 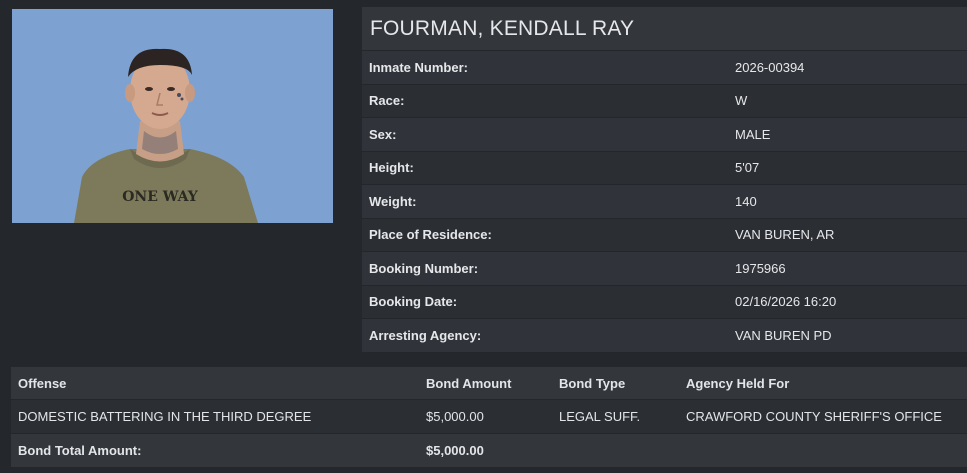 I want to click on detail-value: W, so click(x=741, y=101).